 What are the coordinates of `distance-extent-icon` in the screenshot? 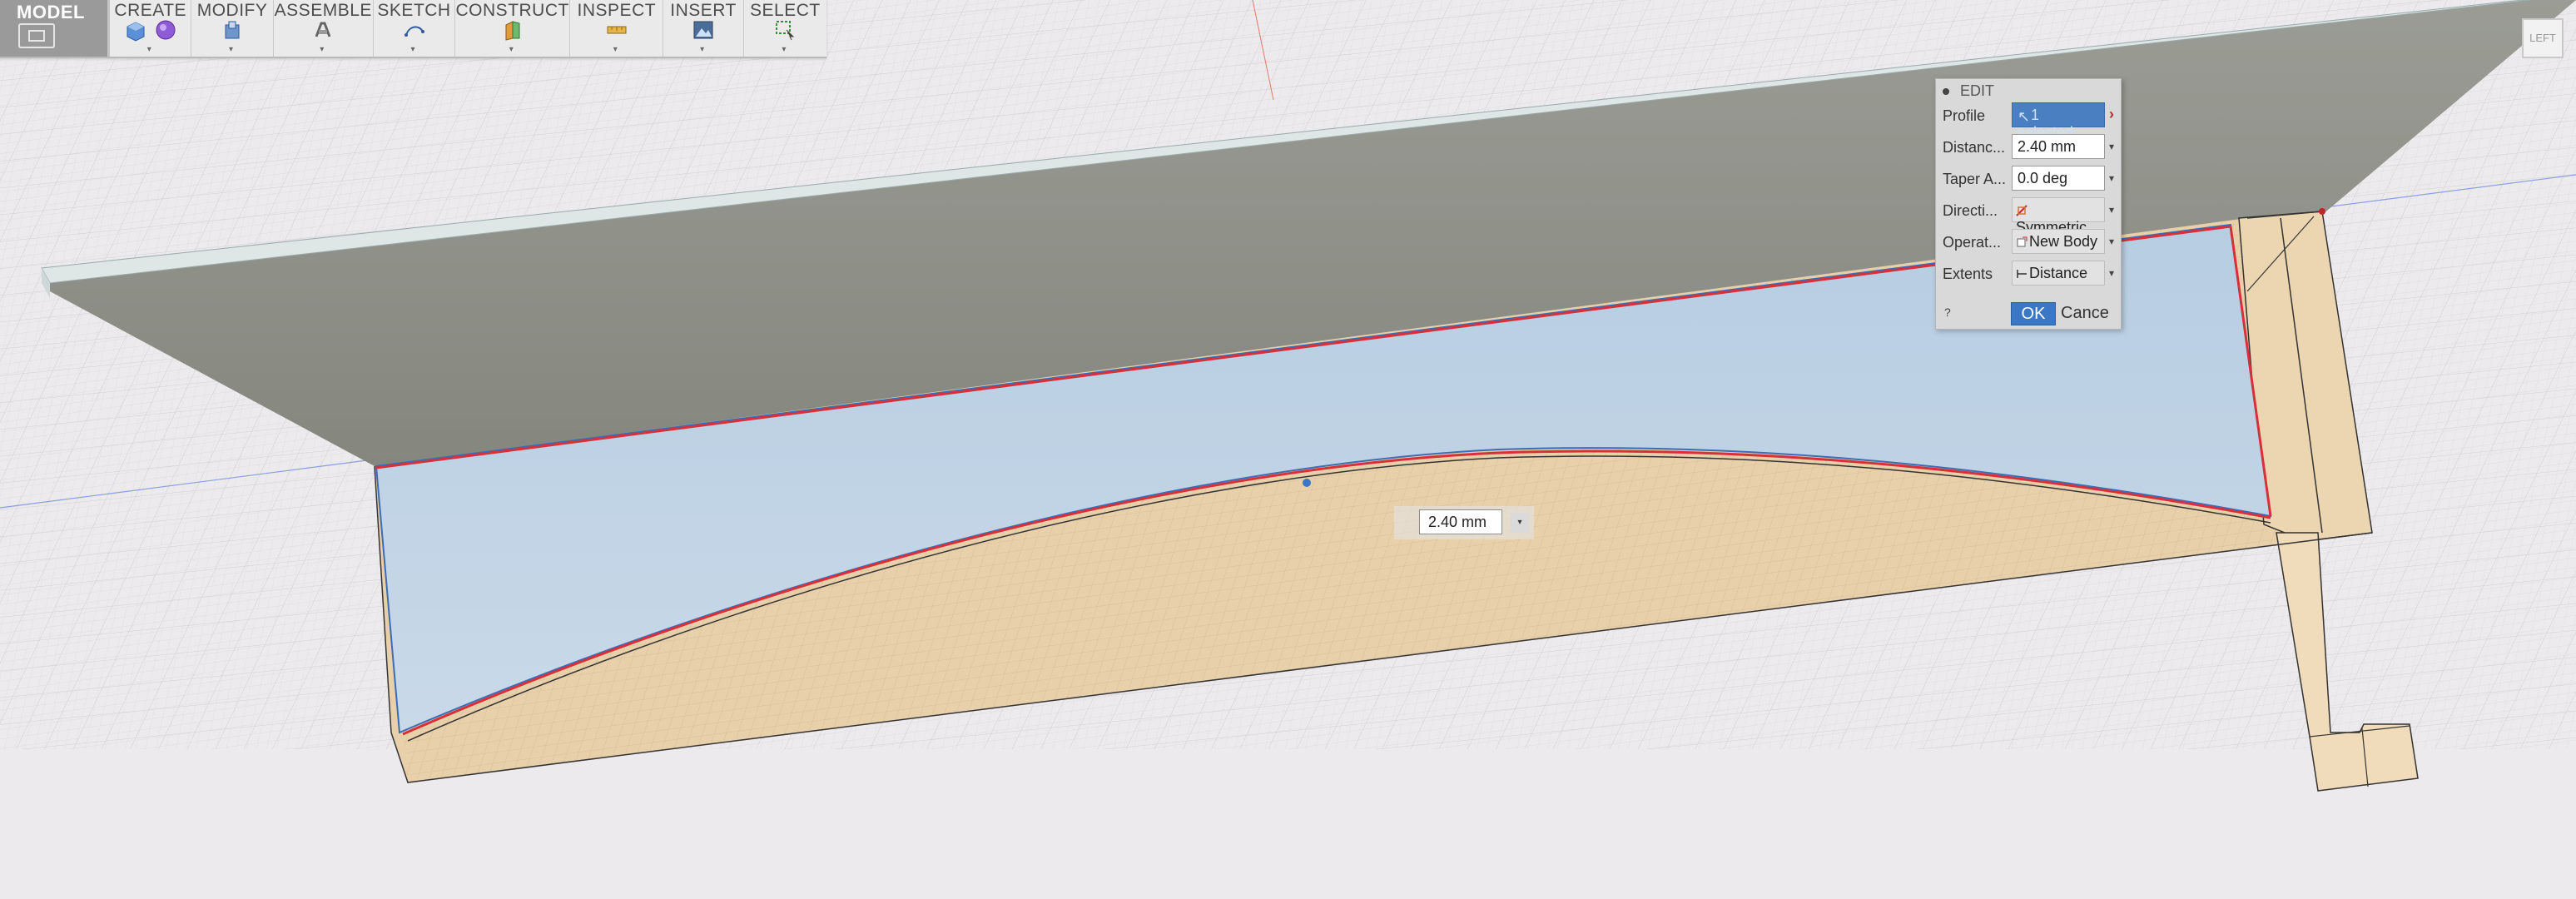 It's located at (2022, 274).